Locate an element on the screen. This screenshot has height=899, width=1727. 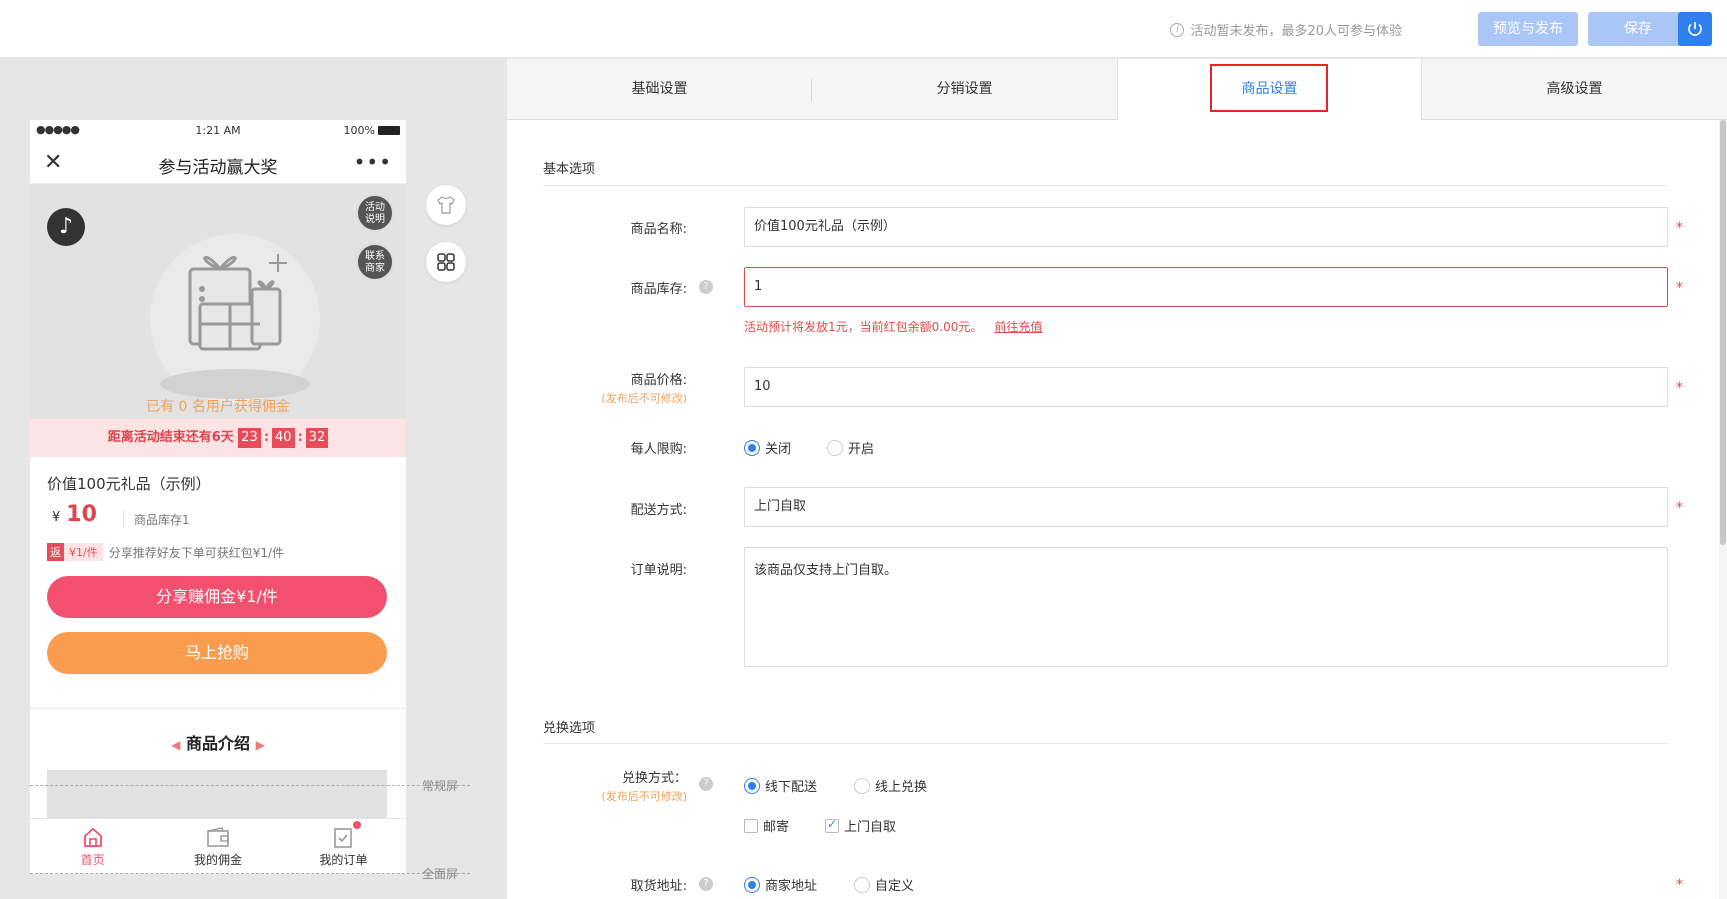
basic-section-title: 基本选项 is located at coordinates (569, 169).